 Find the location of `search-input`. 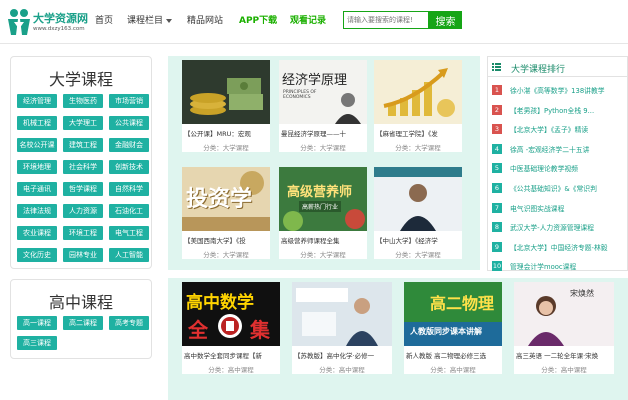

search-input is located at coordinates (386, 20).